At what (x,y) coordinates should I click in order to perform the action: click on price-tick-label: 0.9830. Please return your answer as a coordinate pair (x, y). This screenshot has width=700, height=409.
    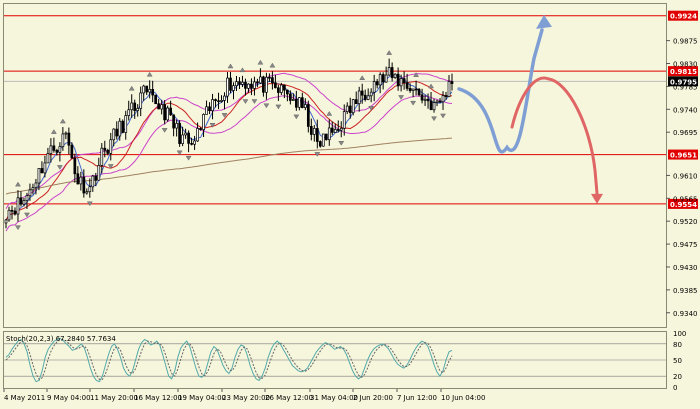
    Looking at the image, I should click on (685, 65).